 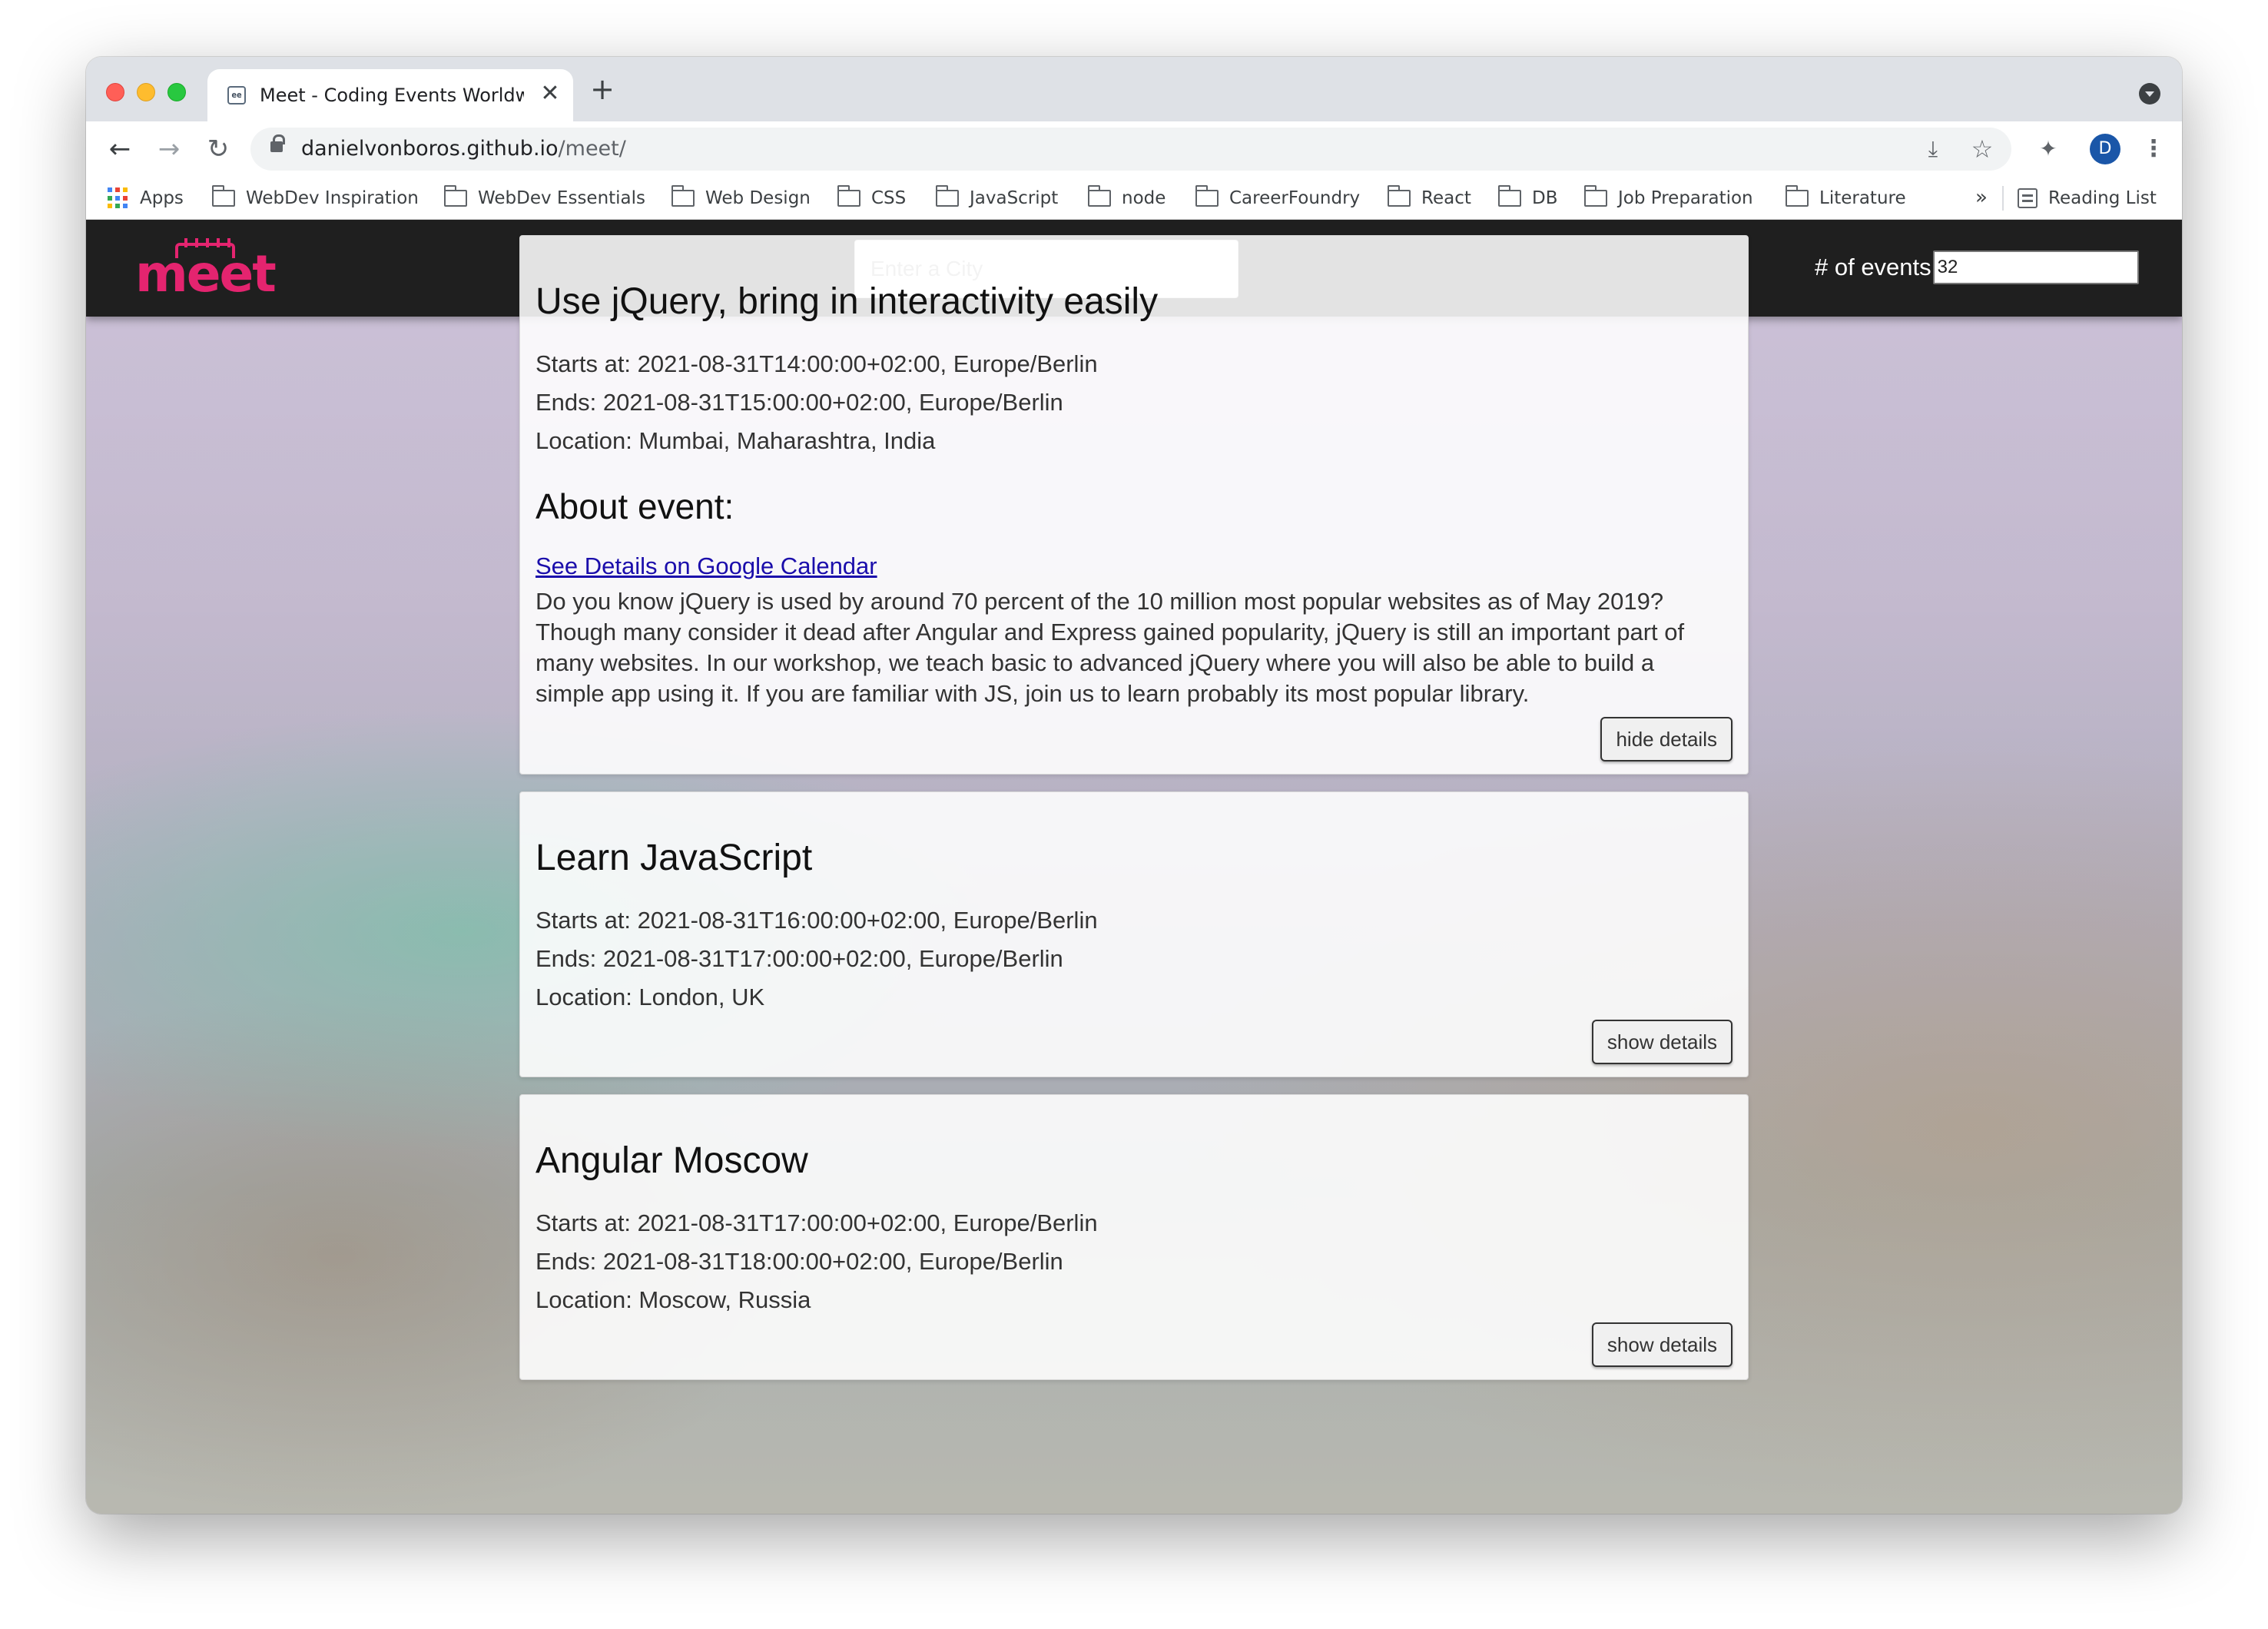 I want to click on bookmark-label: React, so click(x=1446, y=198).